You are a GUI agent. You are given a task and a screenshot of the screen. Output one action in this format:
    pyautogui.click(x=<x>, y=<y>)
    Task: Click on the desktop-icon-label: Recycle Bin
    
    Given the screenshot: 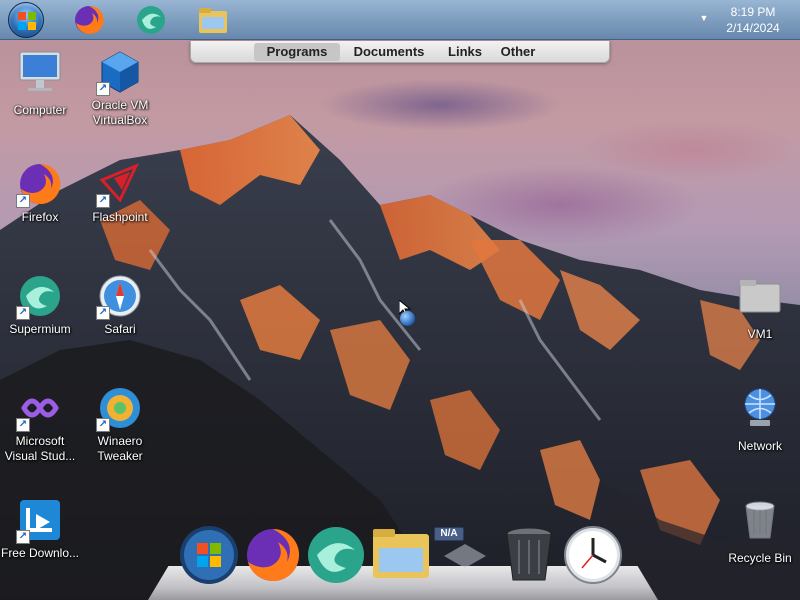 What is the action you would take?
    pyautogui.click(x=760, y=558)
    